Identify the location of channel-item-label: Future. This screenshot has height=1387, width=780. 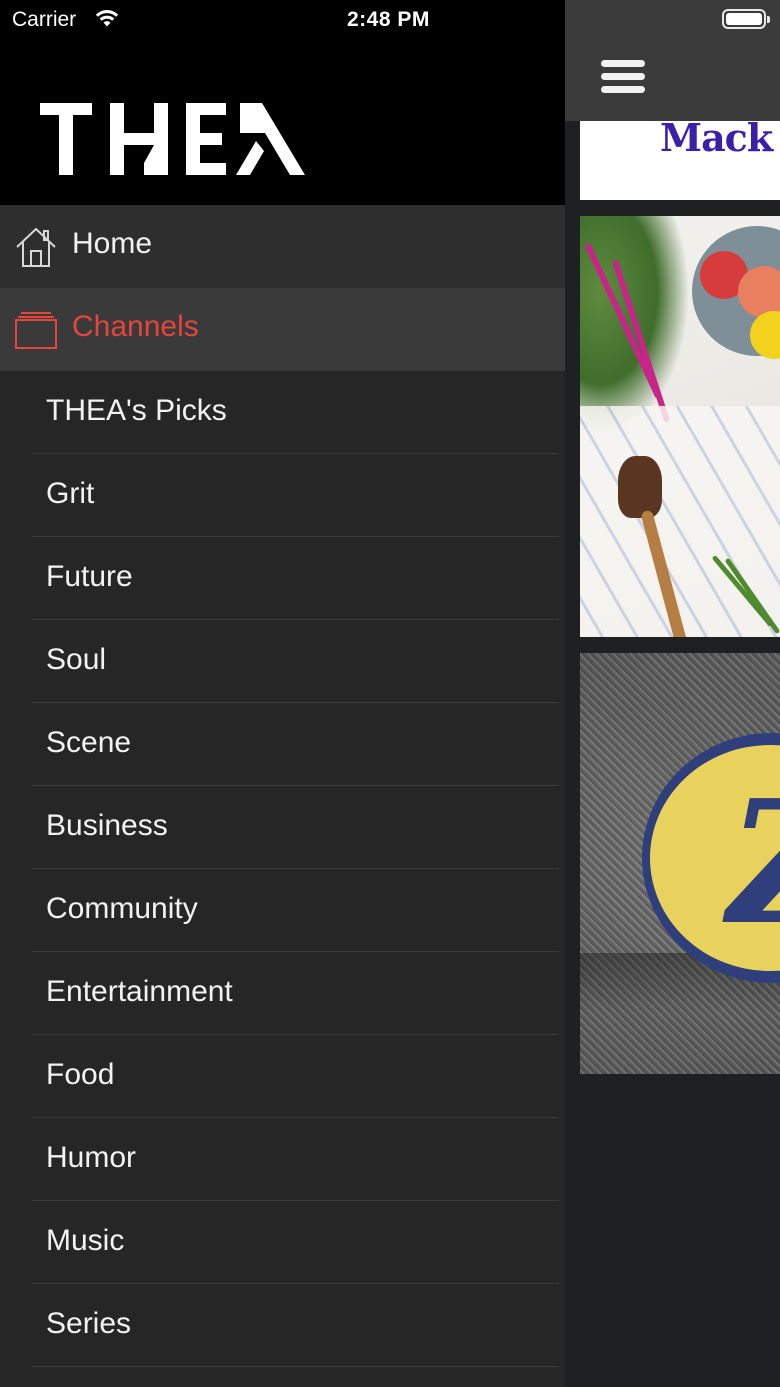
(89, 576).